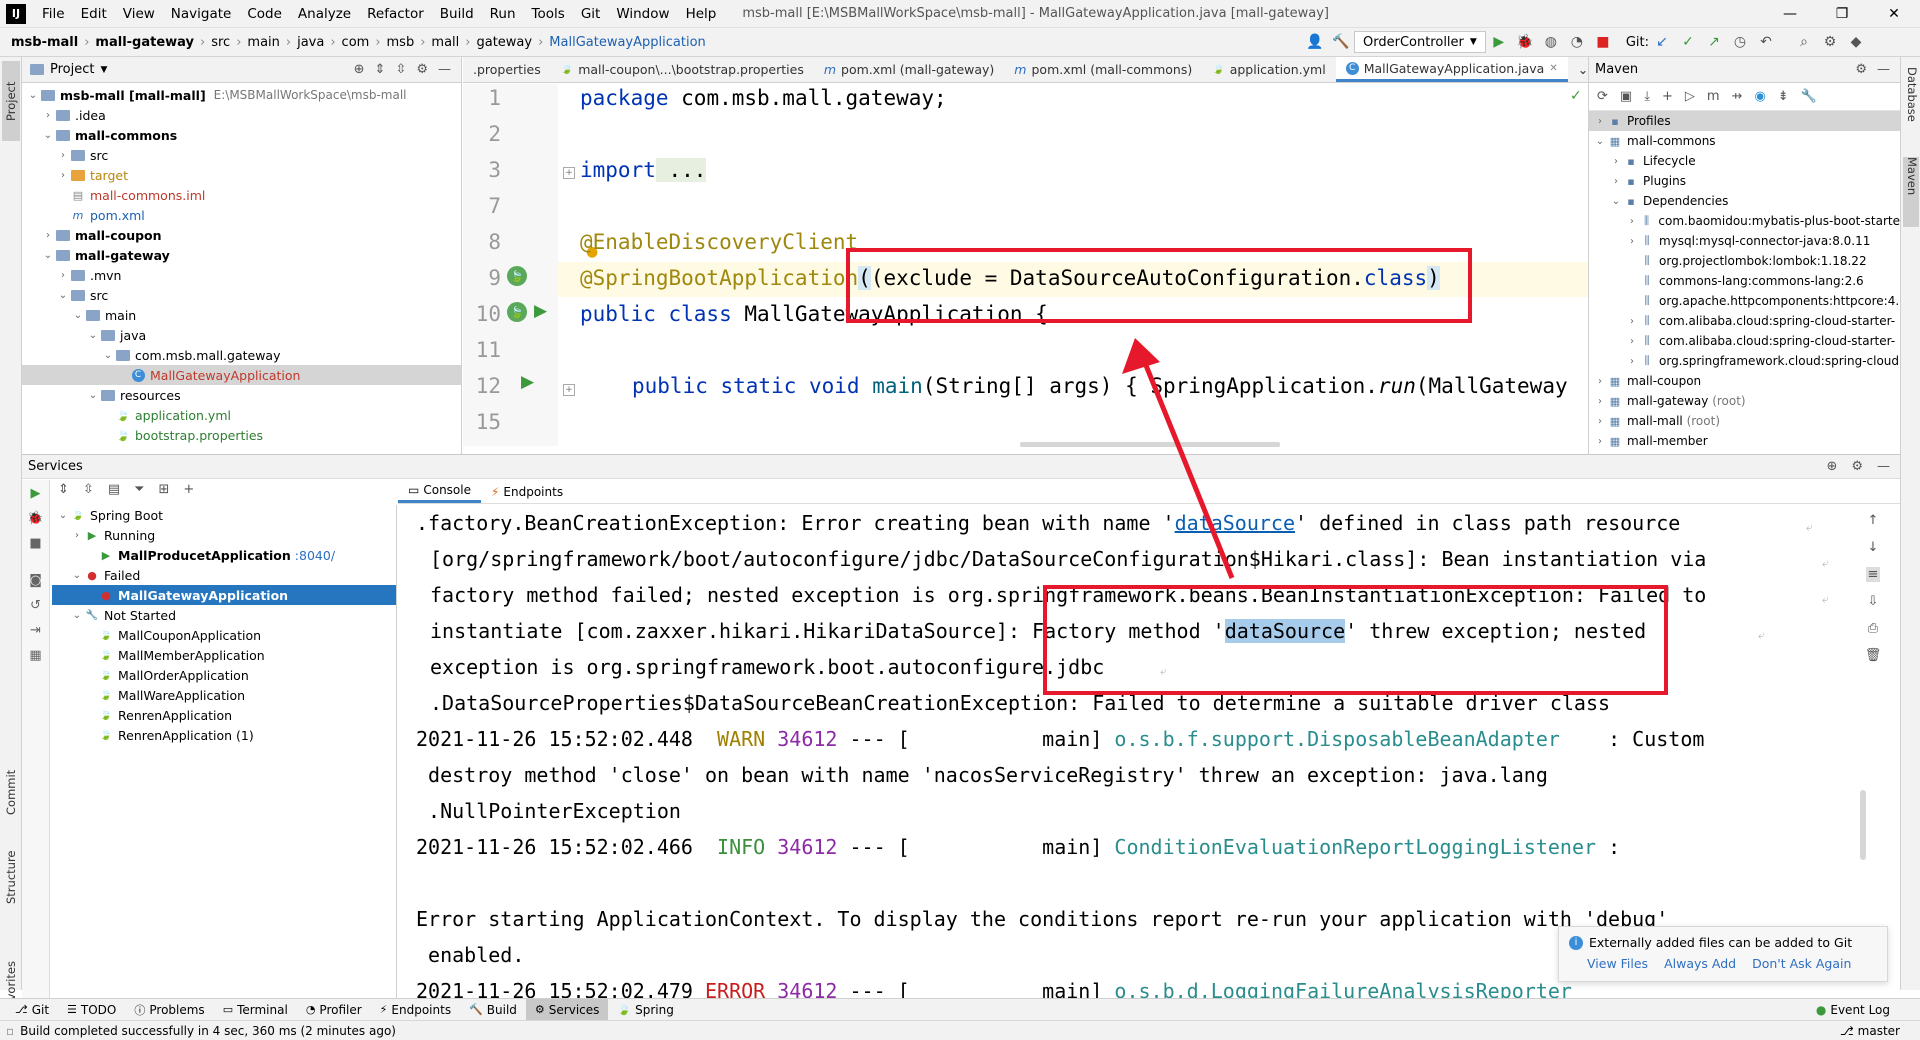  I want to click on bottom-tab-label: TODO, so click(98, 1009).